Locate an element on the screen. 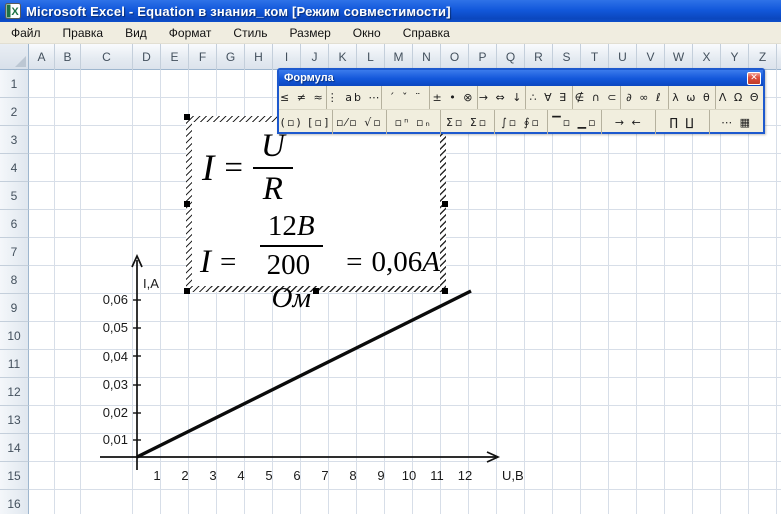 This screenshot has width=781, height=514. row-header-14: 14 is located at coordinates (14, 448).